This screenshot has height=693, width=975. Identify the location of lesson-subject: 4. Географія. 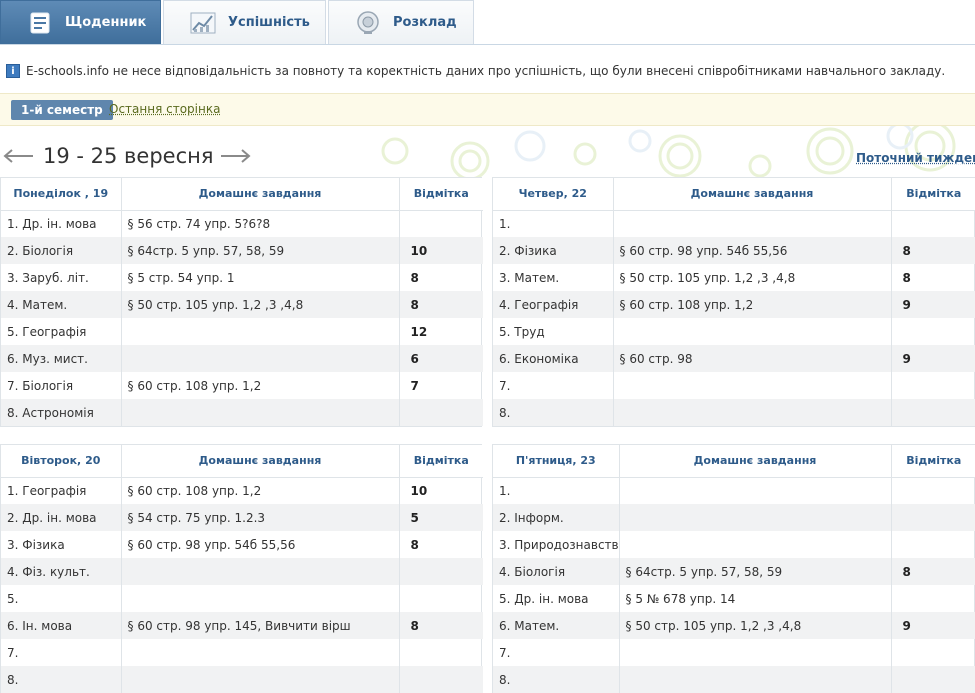
(553, 304).